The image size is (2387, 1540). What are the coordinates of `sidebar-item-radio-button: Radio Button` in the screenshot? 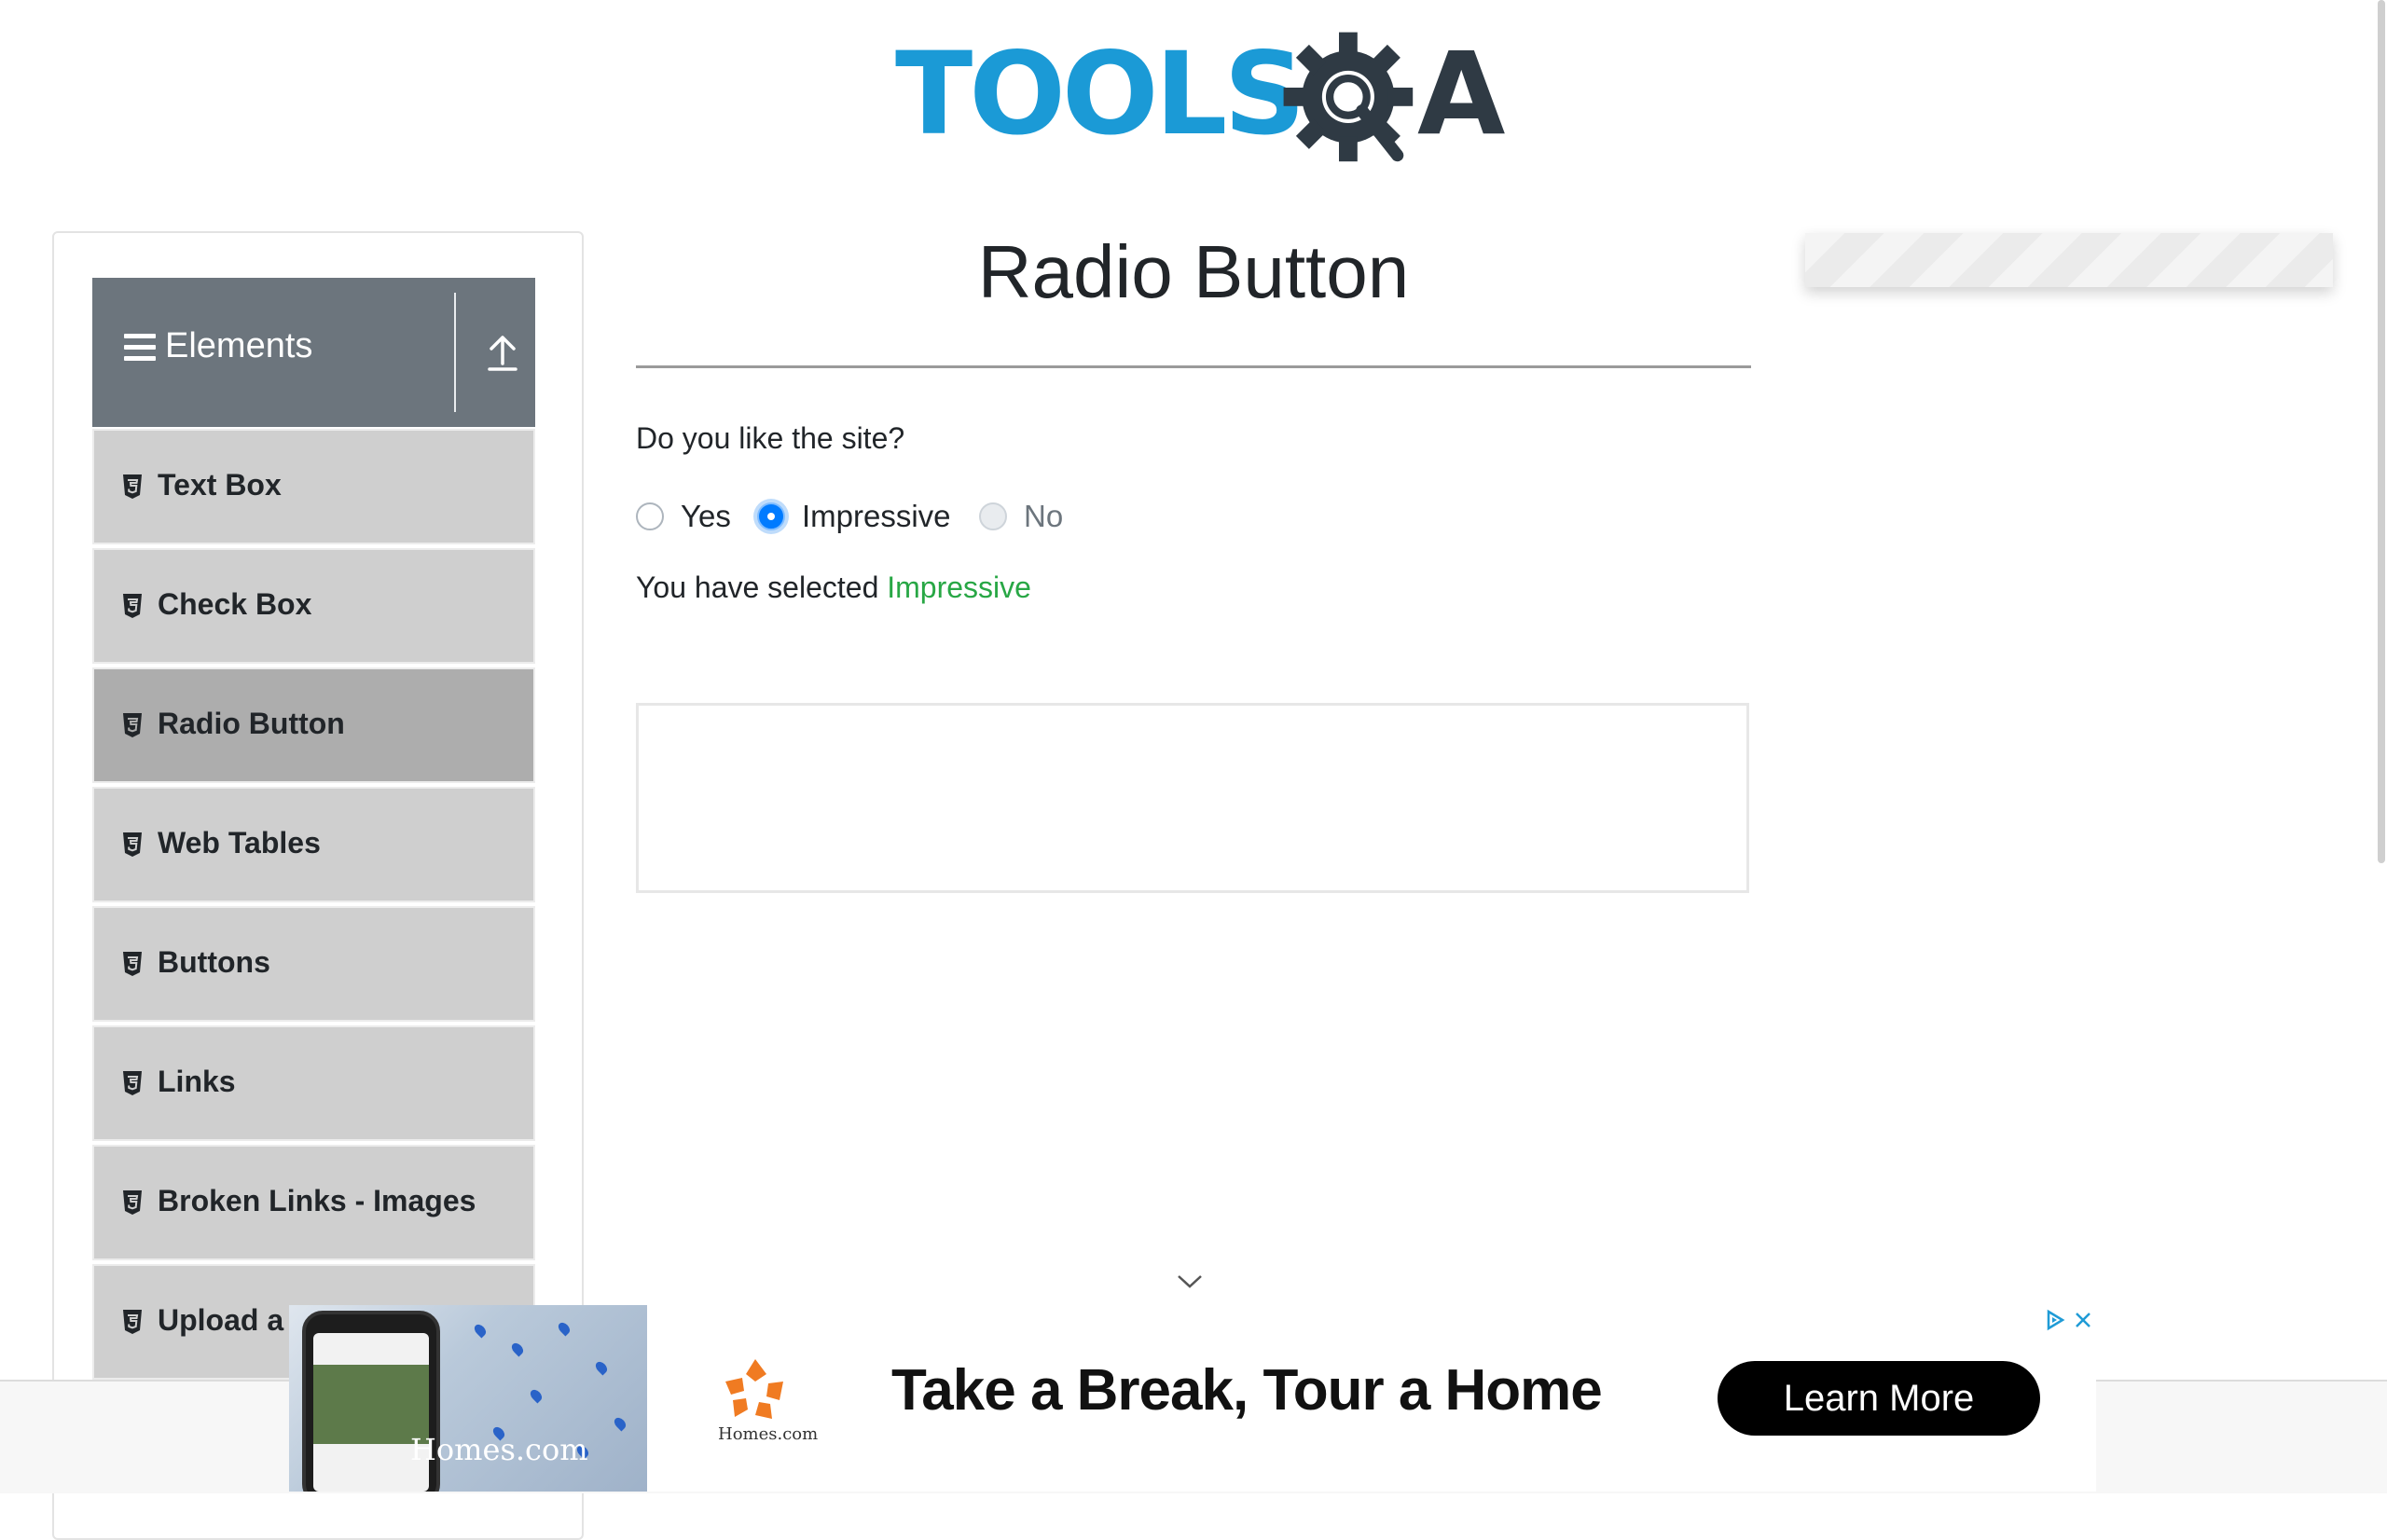 It's located at (313, 725).